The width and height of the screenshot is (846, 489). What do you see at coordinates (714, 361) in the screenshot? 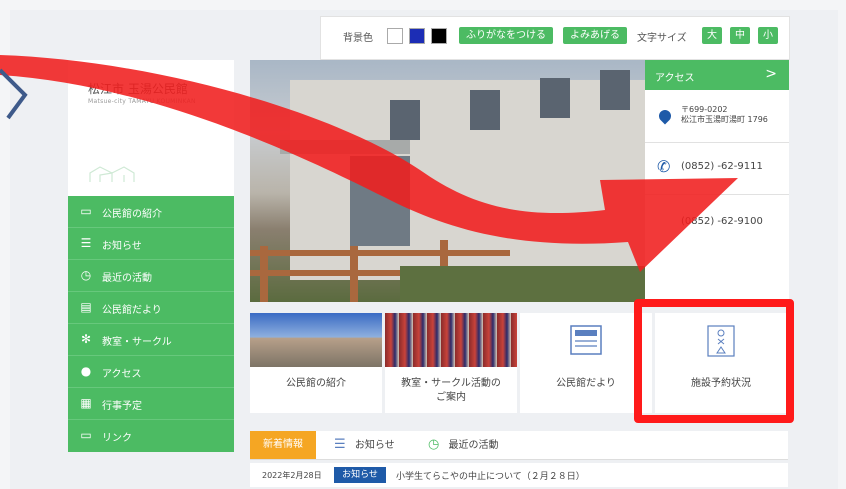
I see `highlight-box` at bounding box center [714, 361].